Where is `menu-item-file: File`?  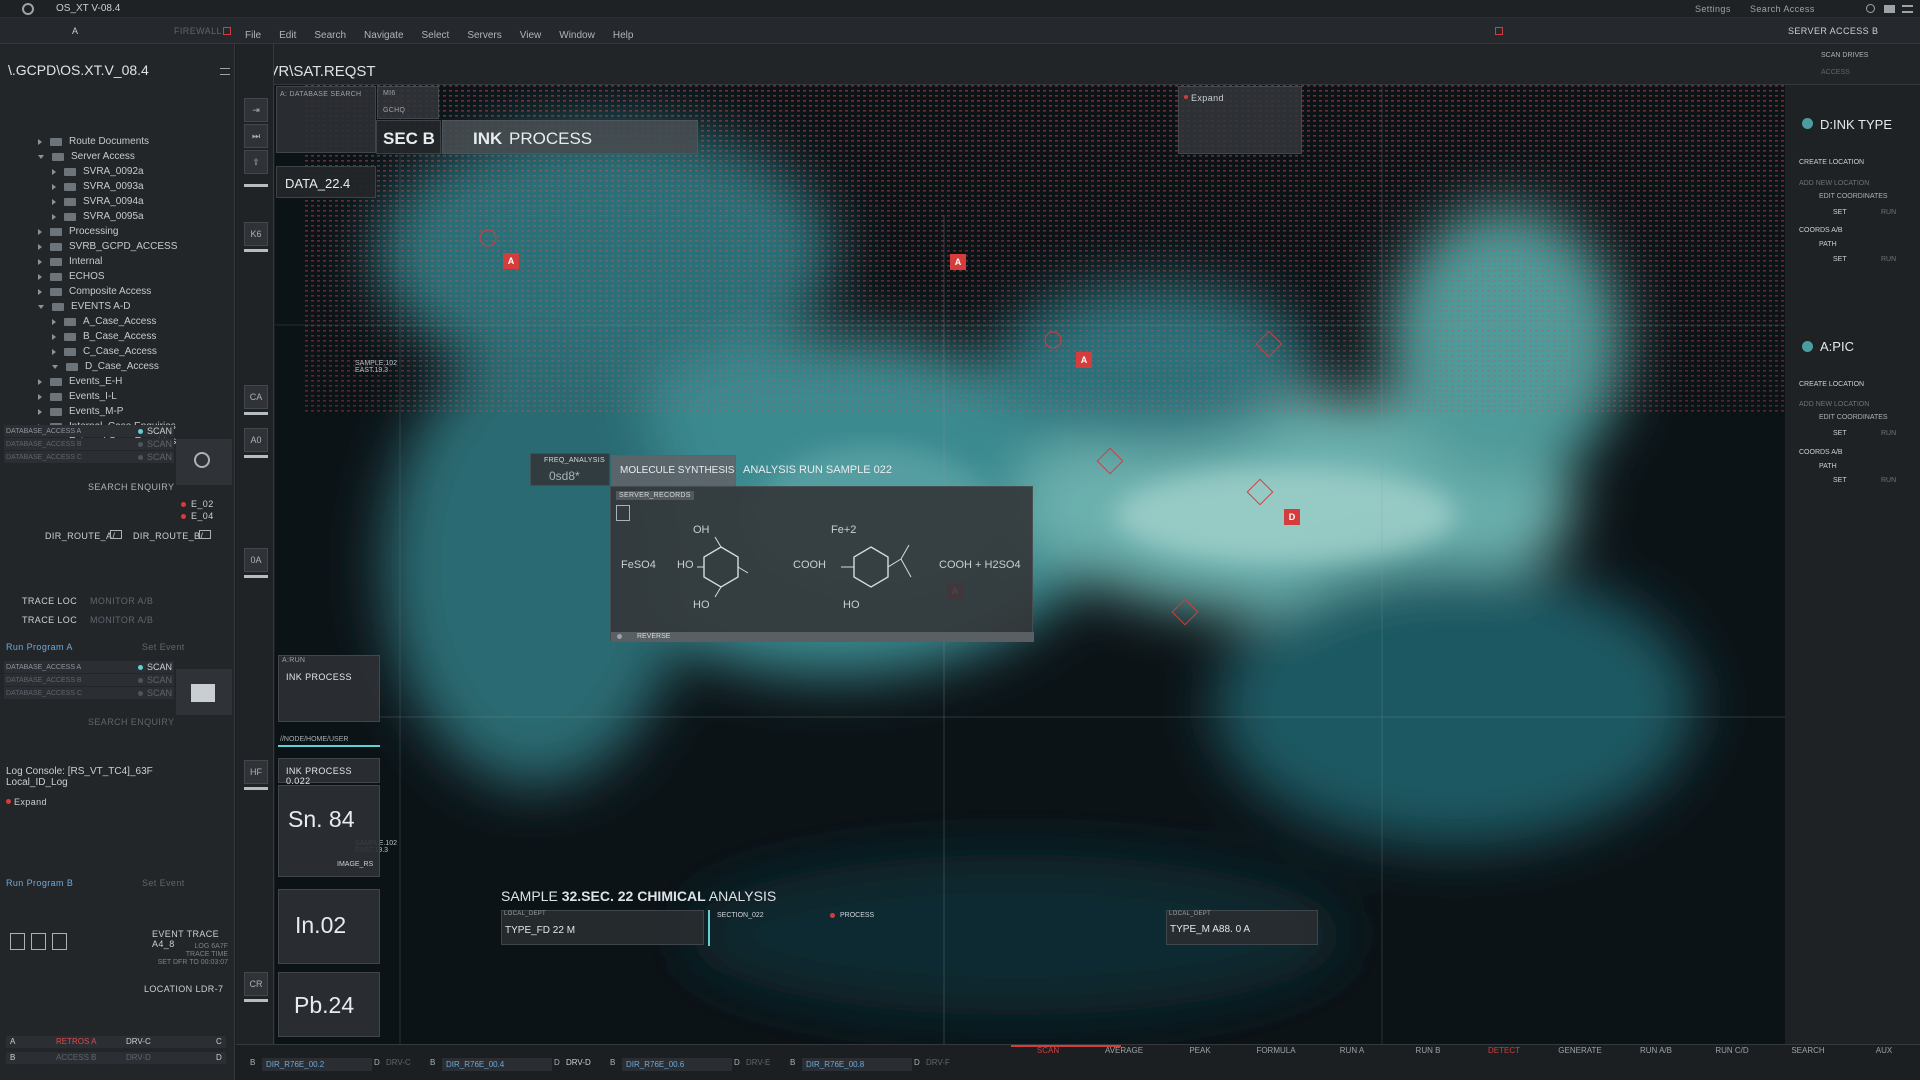
menu-item-file: File is located at coordinates (253, 35).